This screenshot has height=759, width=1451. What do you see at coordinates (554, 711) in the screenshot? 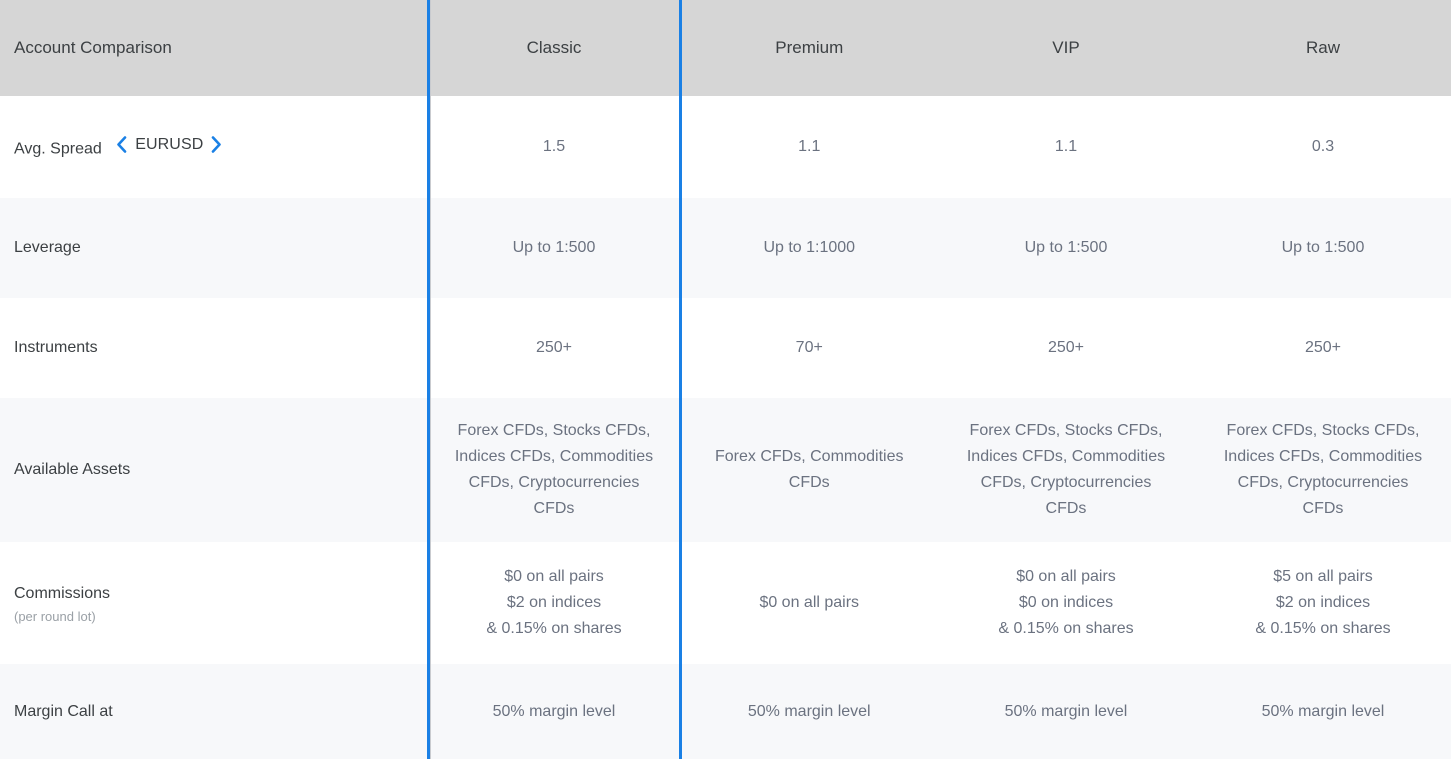
I see `cell-margin-call-classic: 50% margin level` at bounding box center [554, 711].